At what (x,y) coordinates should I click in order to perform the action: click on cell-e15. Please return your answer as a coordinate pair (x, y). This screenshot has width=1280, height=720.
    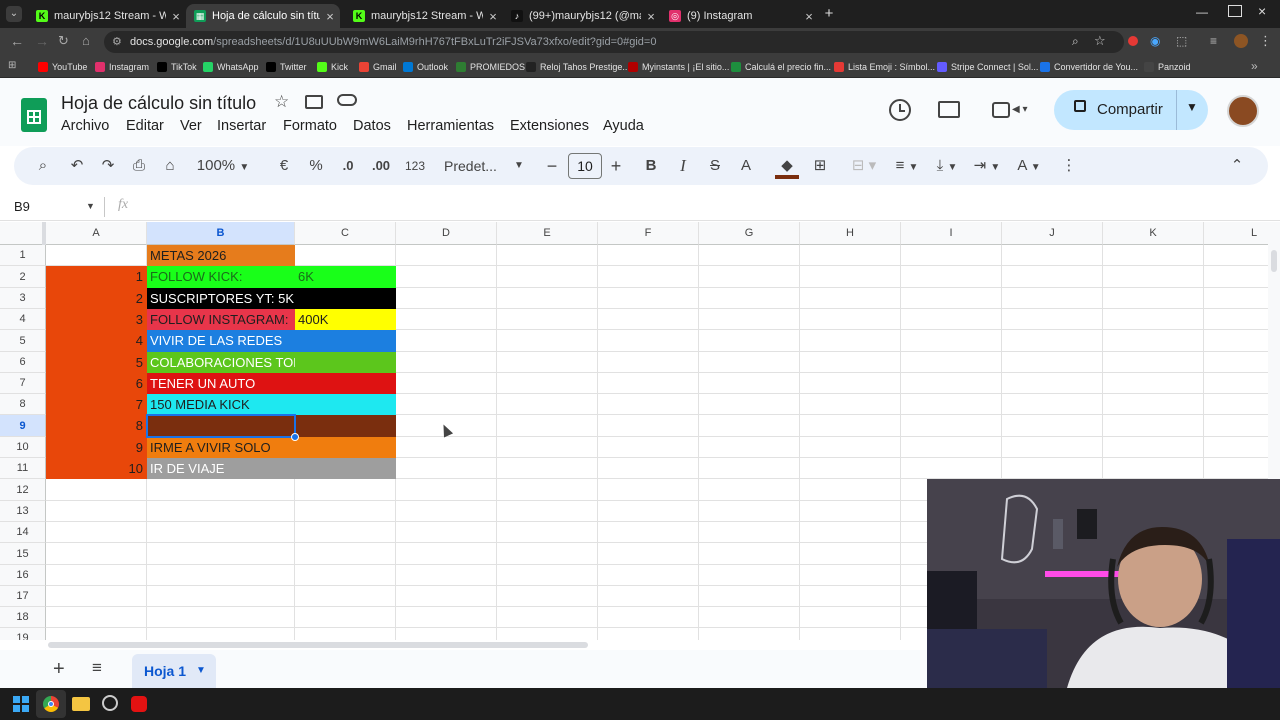
    Looking at the image, I should click on (547, 554).